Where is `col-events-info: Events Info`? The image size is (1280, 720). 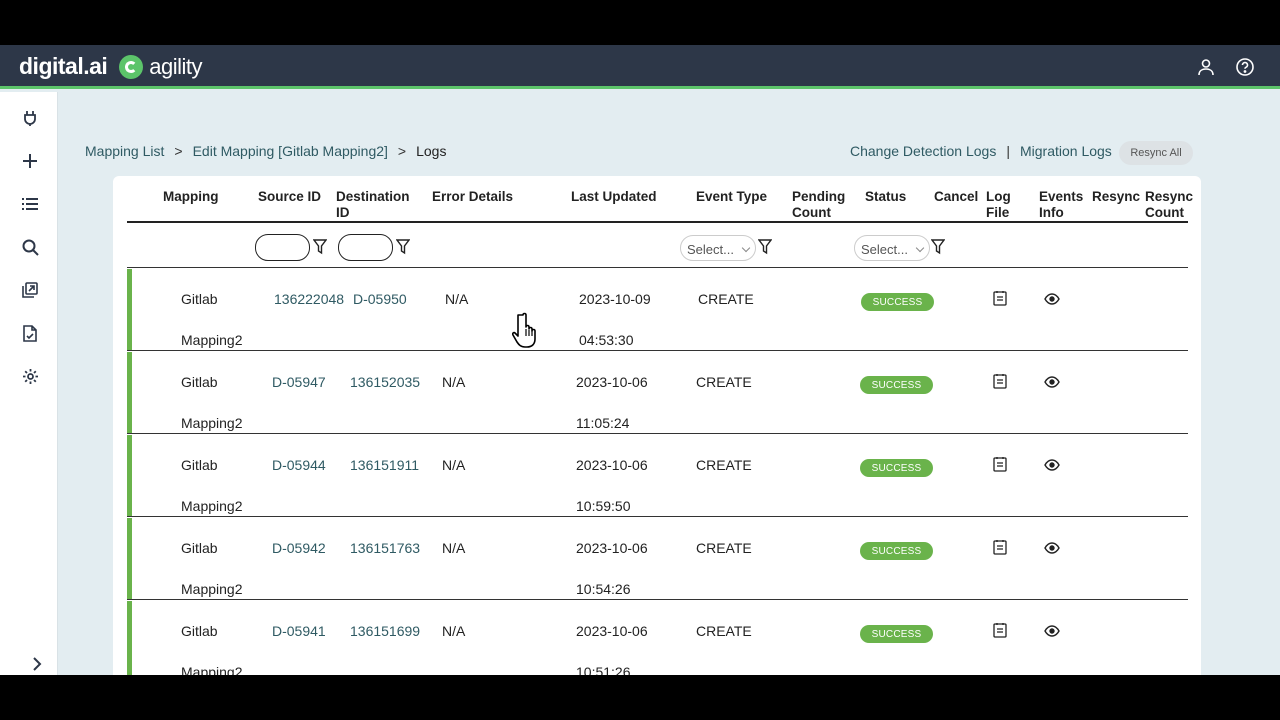
col-events-info: Events Info is located at coordinates (1061, 205).